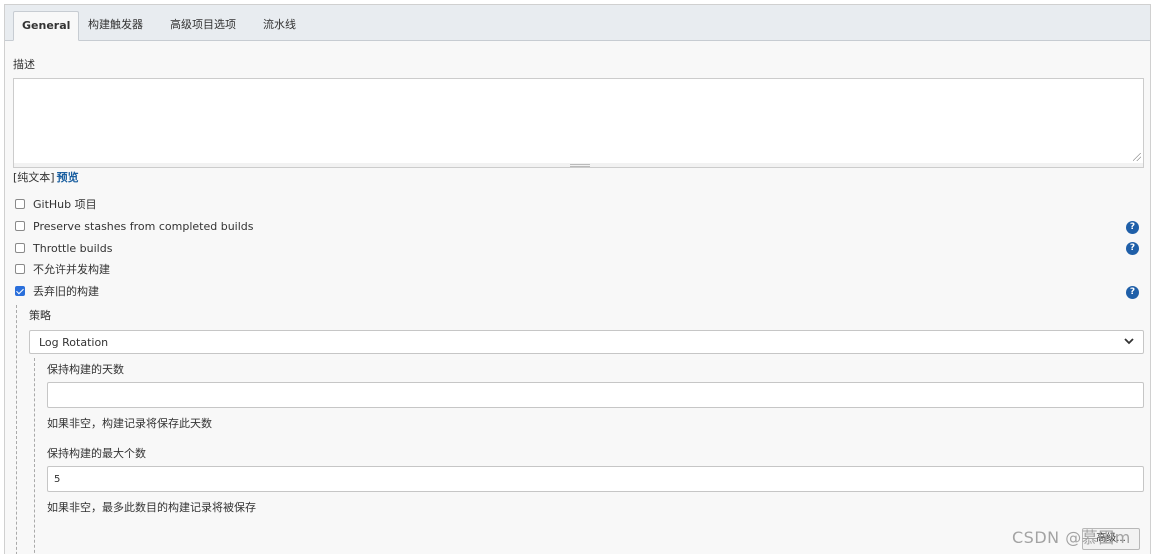 The image size is (1155, 554). Describe the element at coordinates (1071, 537) in the screenshot. I see `watermark-text: CSDN @慕田m` at that location.